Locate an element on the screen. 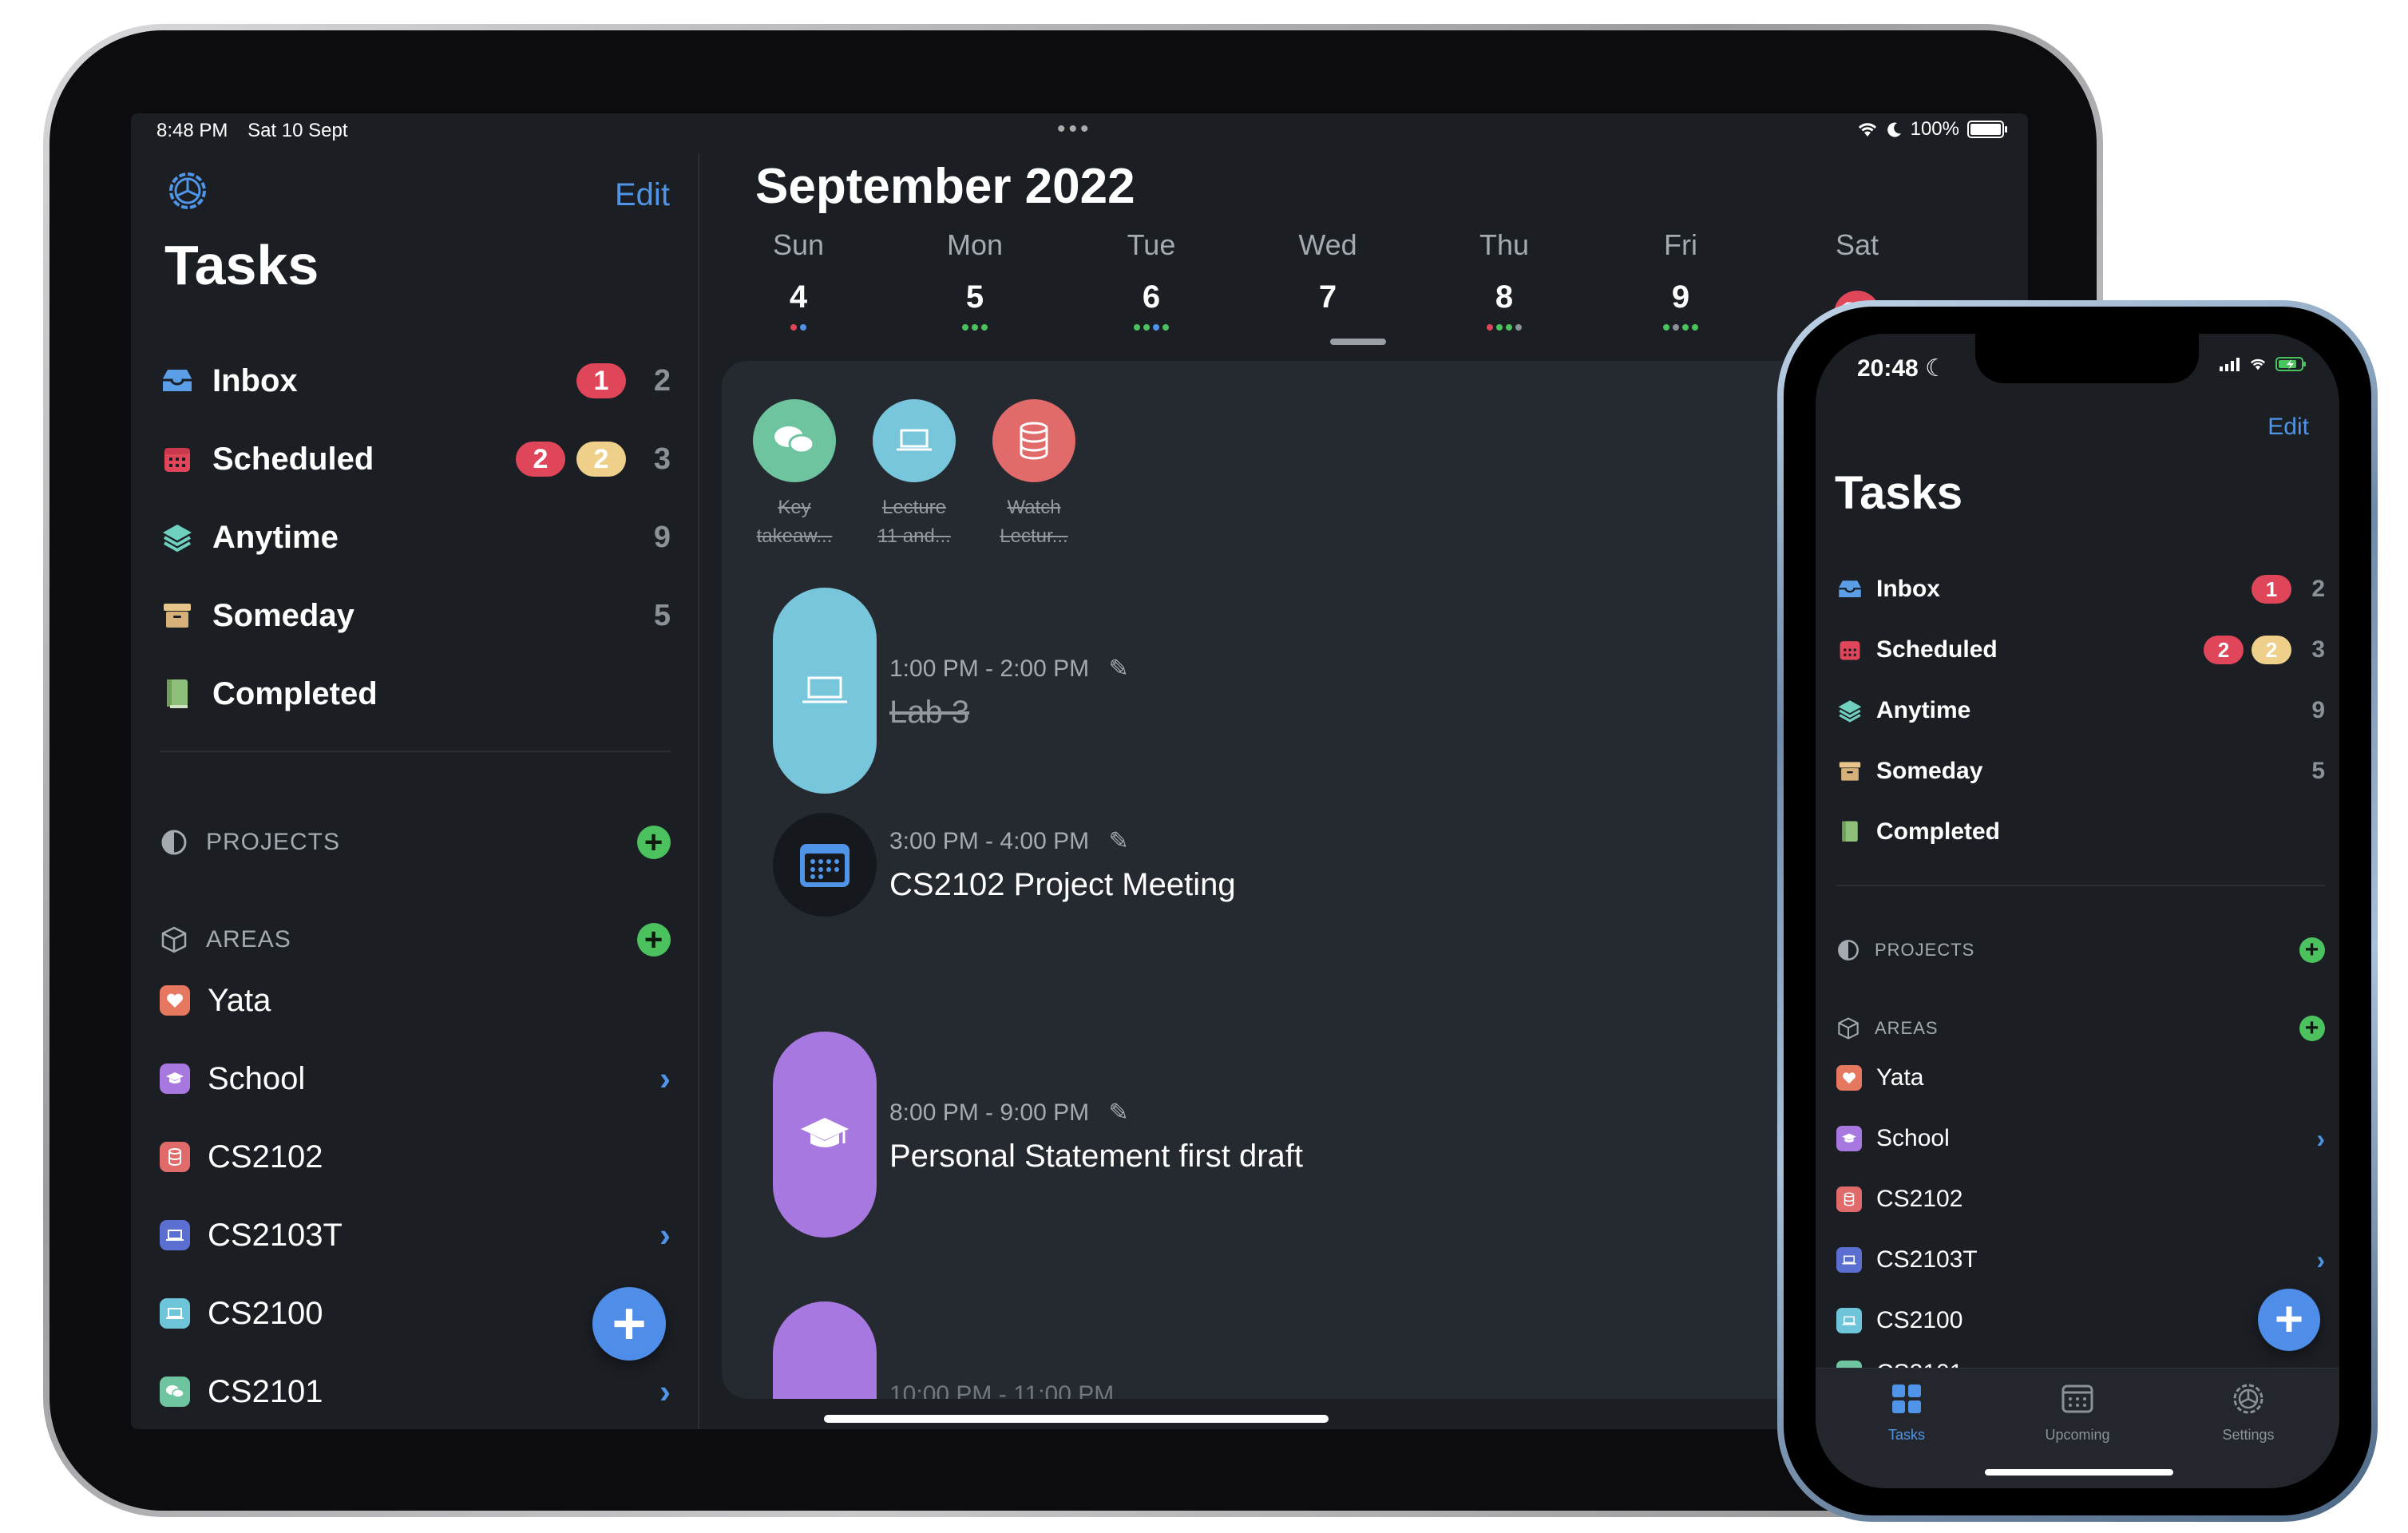 Image resolution: width=2408 pixels, height=1533 pixels. month-title: September 2022 is located at coordinates (945, 186).